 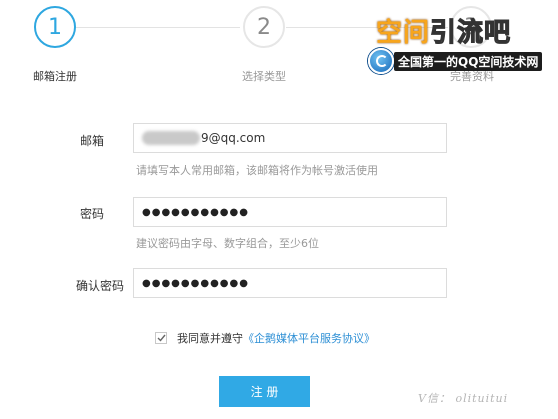 What do you see at coordinates (227, 243) in the screenshot?
I see `password-hint: 建议密码由字母、数字组合，至少6位` at bounding box center [227, 243].